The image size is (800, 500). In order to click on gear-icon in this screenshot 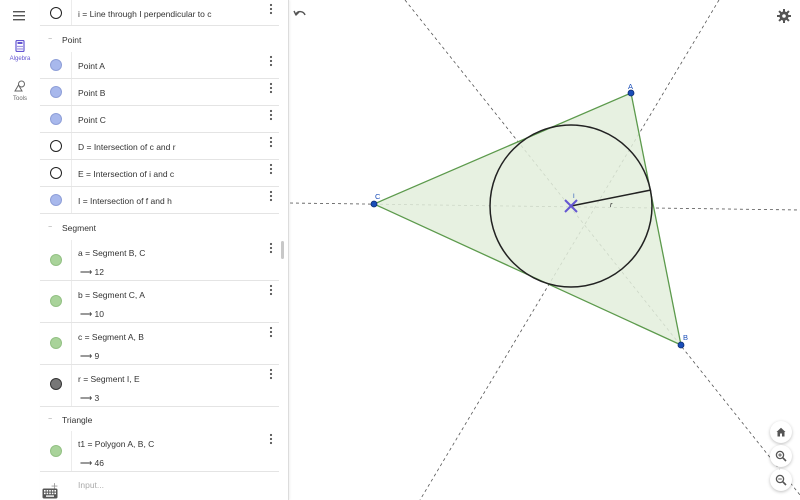, I will do `click(784, 16)`.